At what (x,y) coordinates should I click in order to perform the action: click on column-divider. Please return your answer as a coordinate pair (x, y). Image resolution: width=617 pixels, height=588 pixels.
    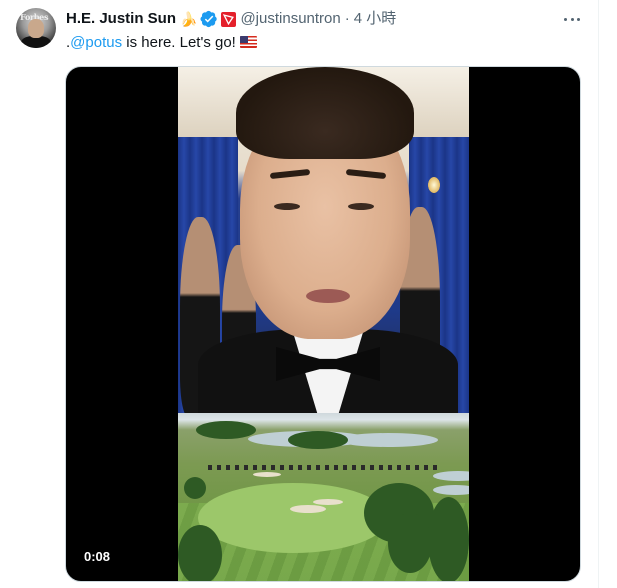
    Looking at the image, I should click on (598, 294).